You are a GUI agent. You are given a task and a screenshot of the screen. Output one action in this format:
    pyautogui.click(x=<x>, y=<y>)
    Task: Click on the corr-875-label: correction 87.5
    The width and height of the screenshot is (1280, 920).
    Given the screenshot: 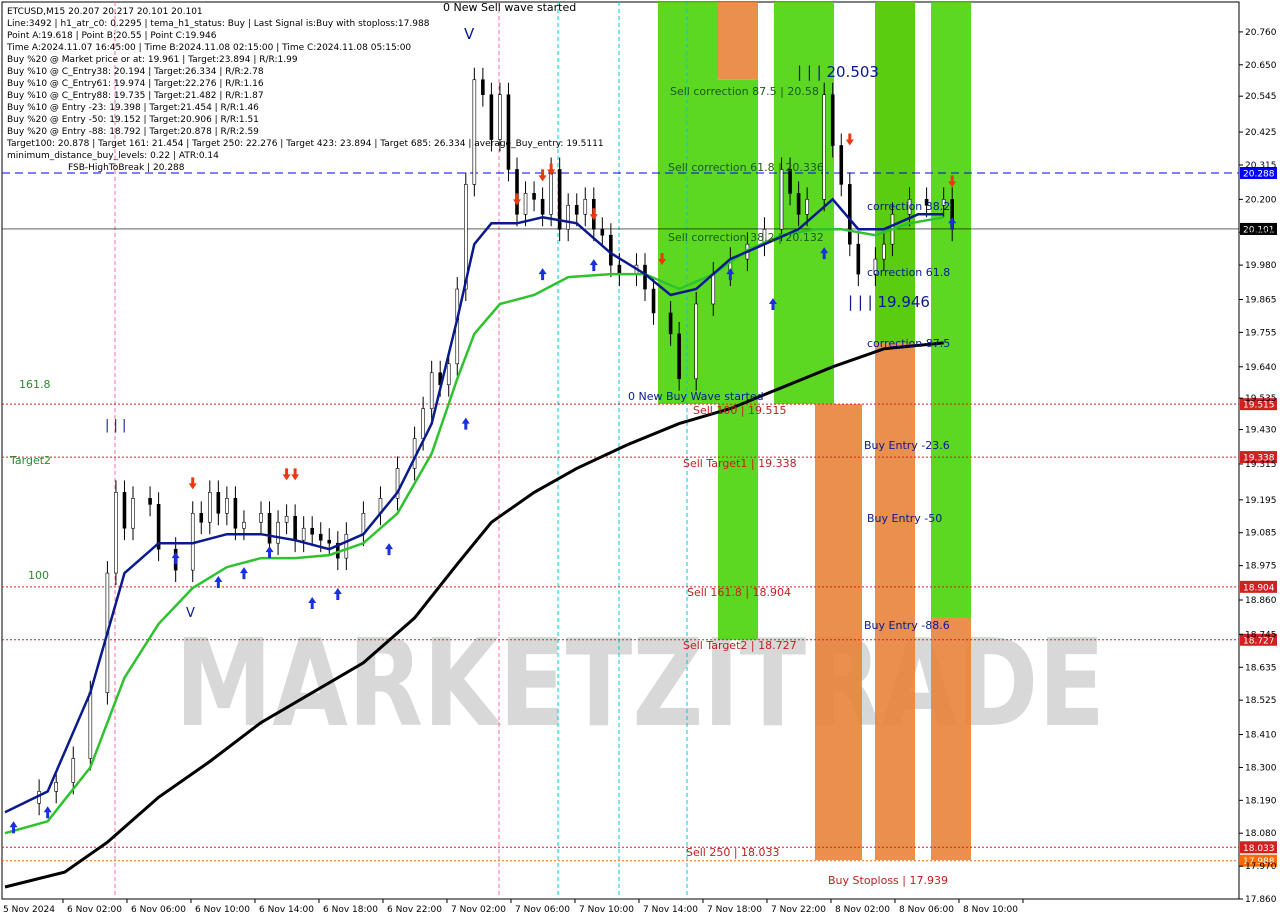 What is the action you would take?
    pyautogui.click(x=908, y=343)
    